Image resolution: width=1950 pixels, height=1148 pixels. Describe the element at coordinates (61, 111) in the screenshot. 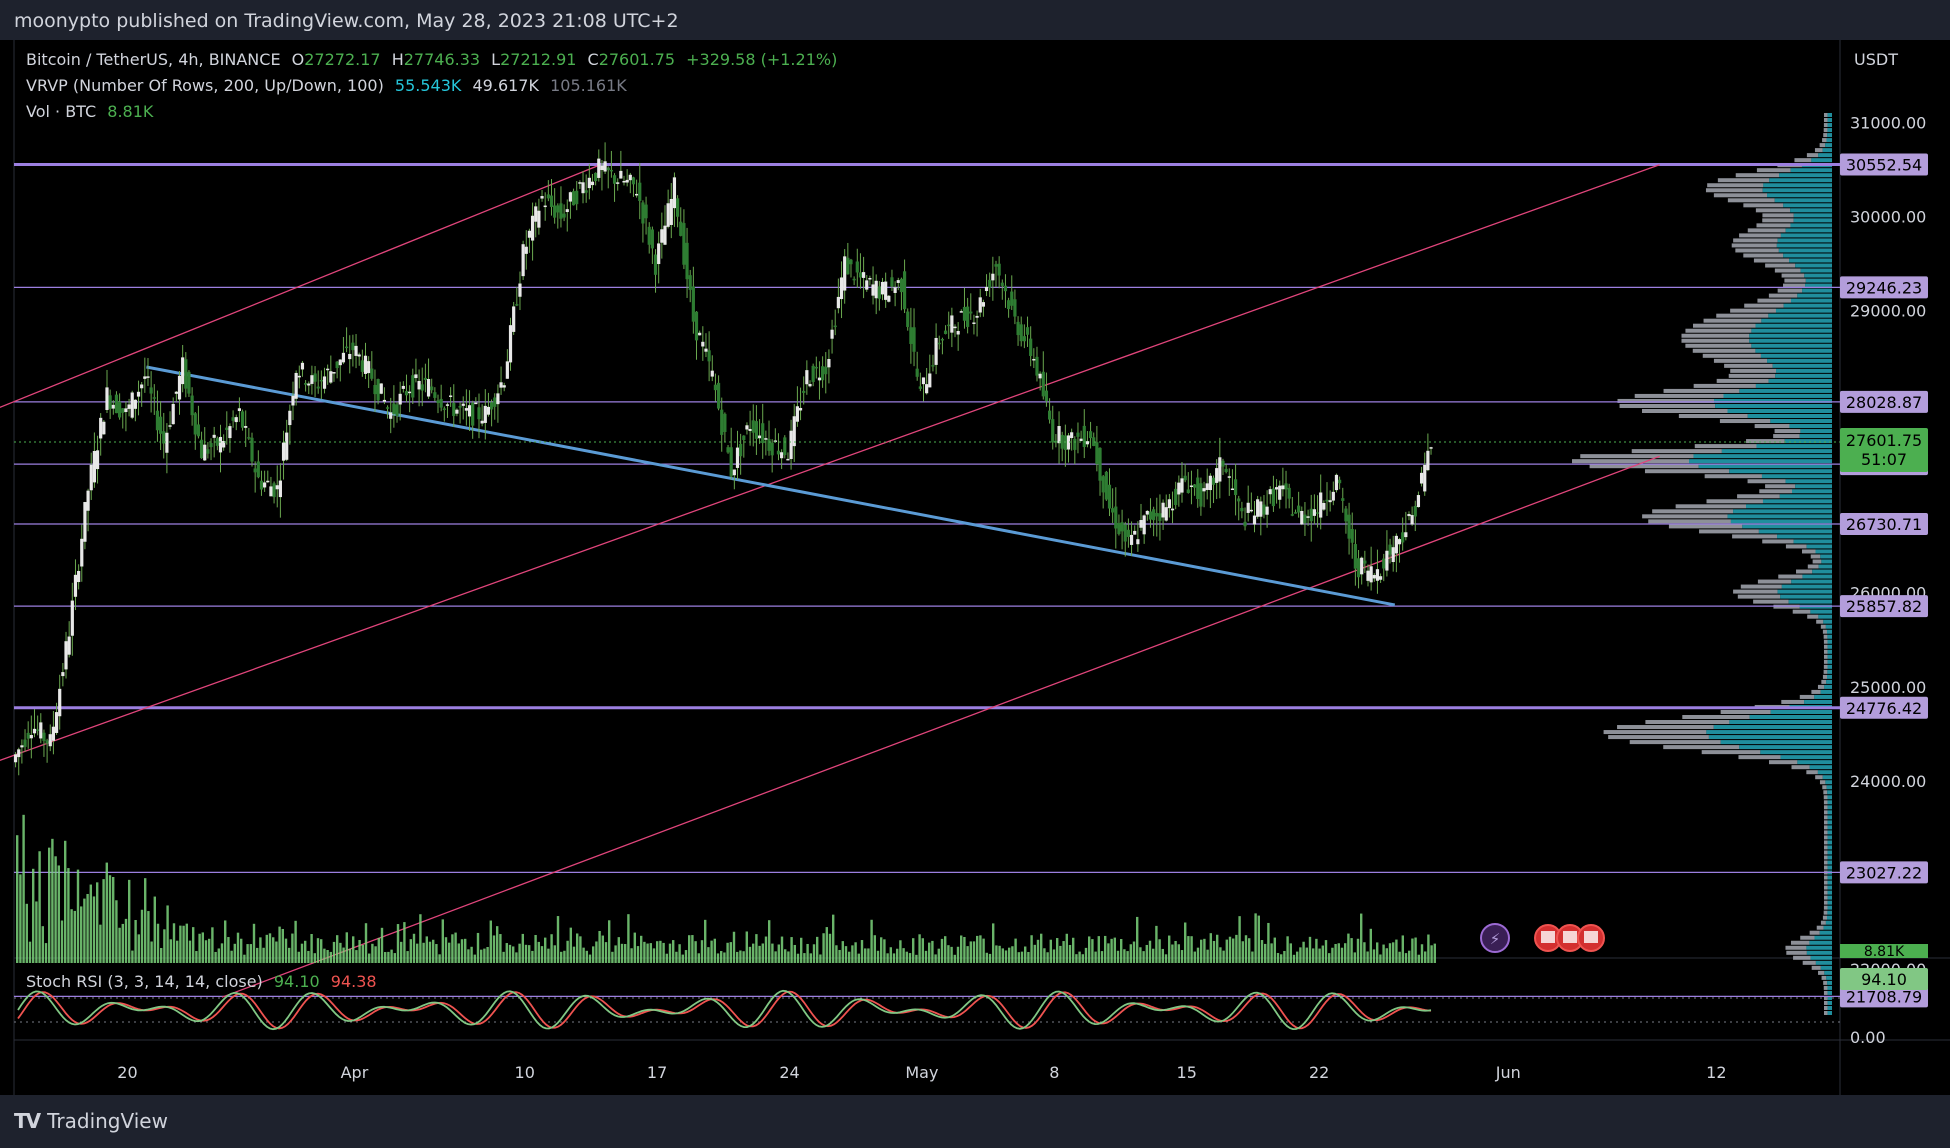

I see `legend-volume-label: Vol · BTC` at that location.